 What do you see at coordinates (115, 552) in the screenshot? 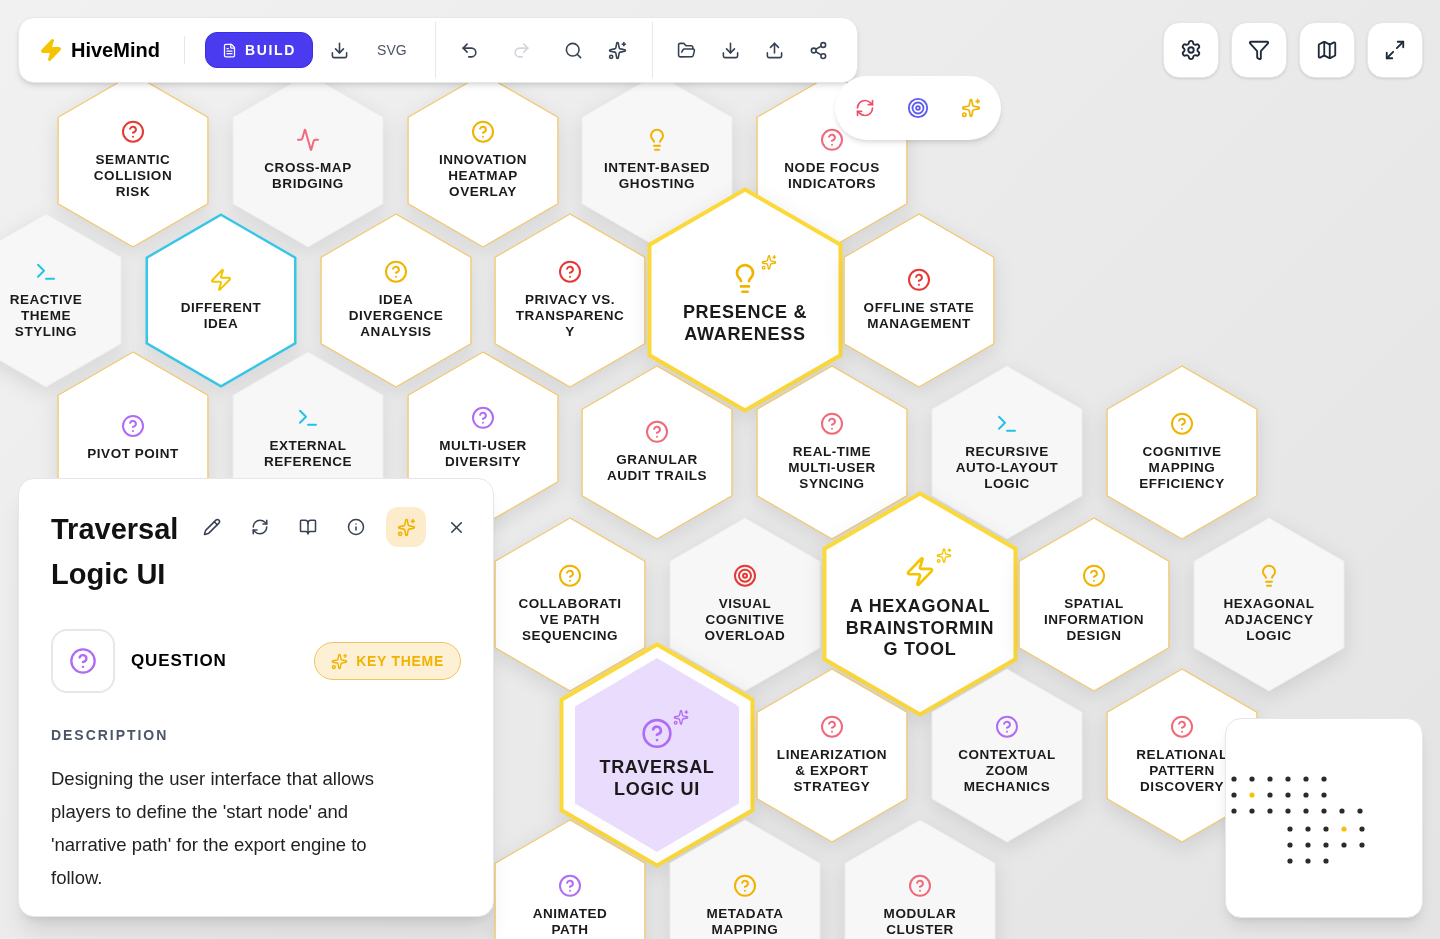
I see `node-title: Traversal Logic UI` at bounding box center [115, 552].